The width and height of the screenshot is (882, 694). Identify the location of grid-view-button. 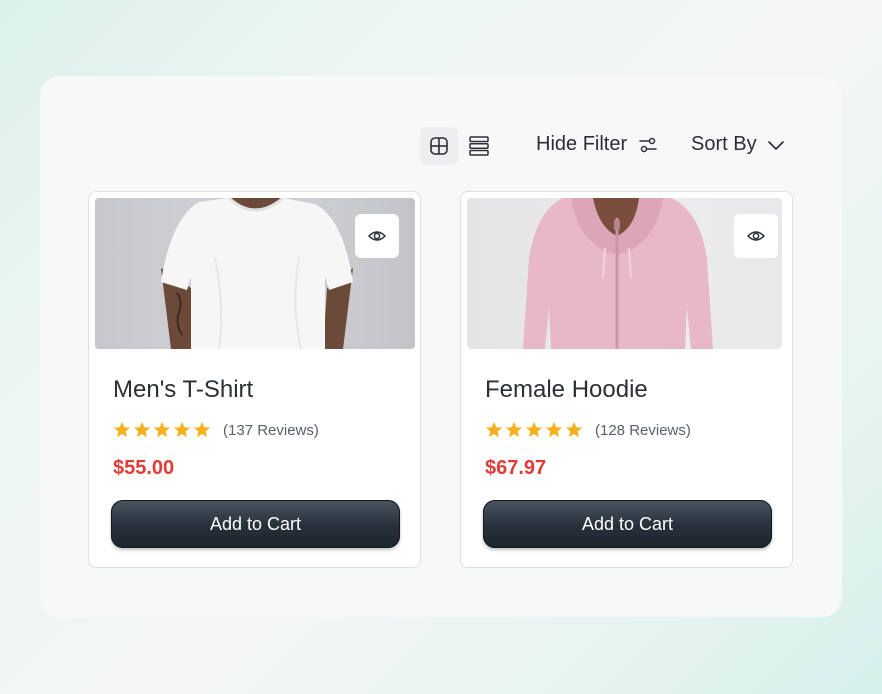
(439, 146).